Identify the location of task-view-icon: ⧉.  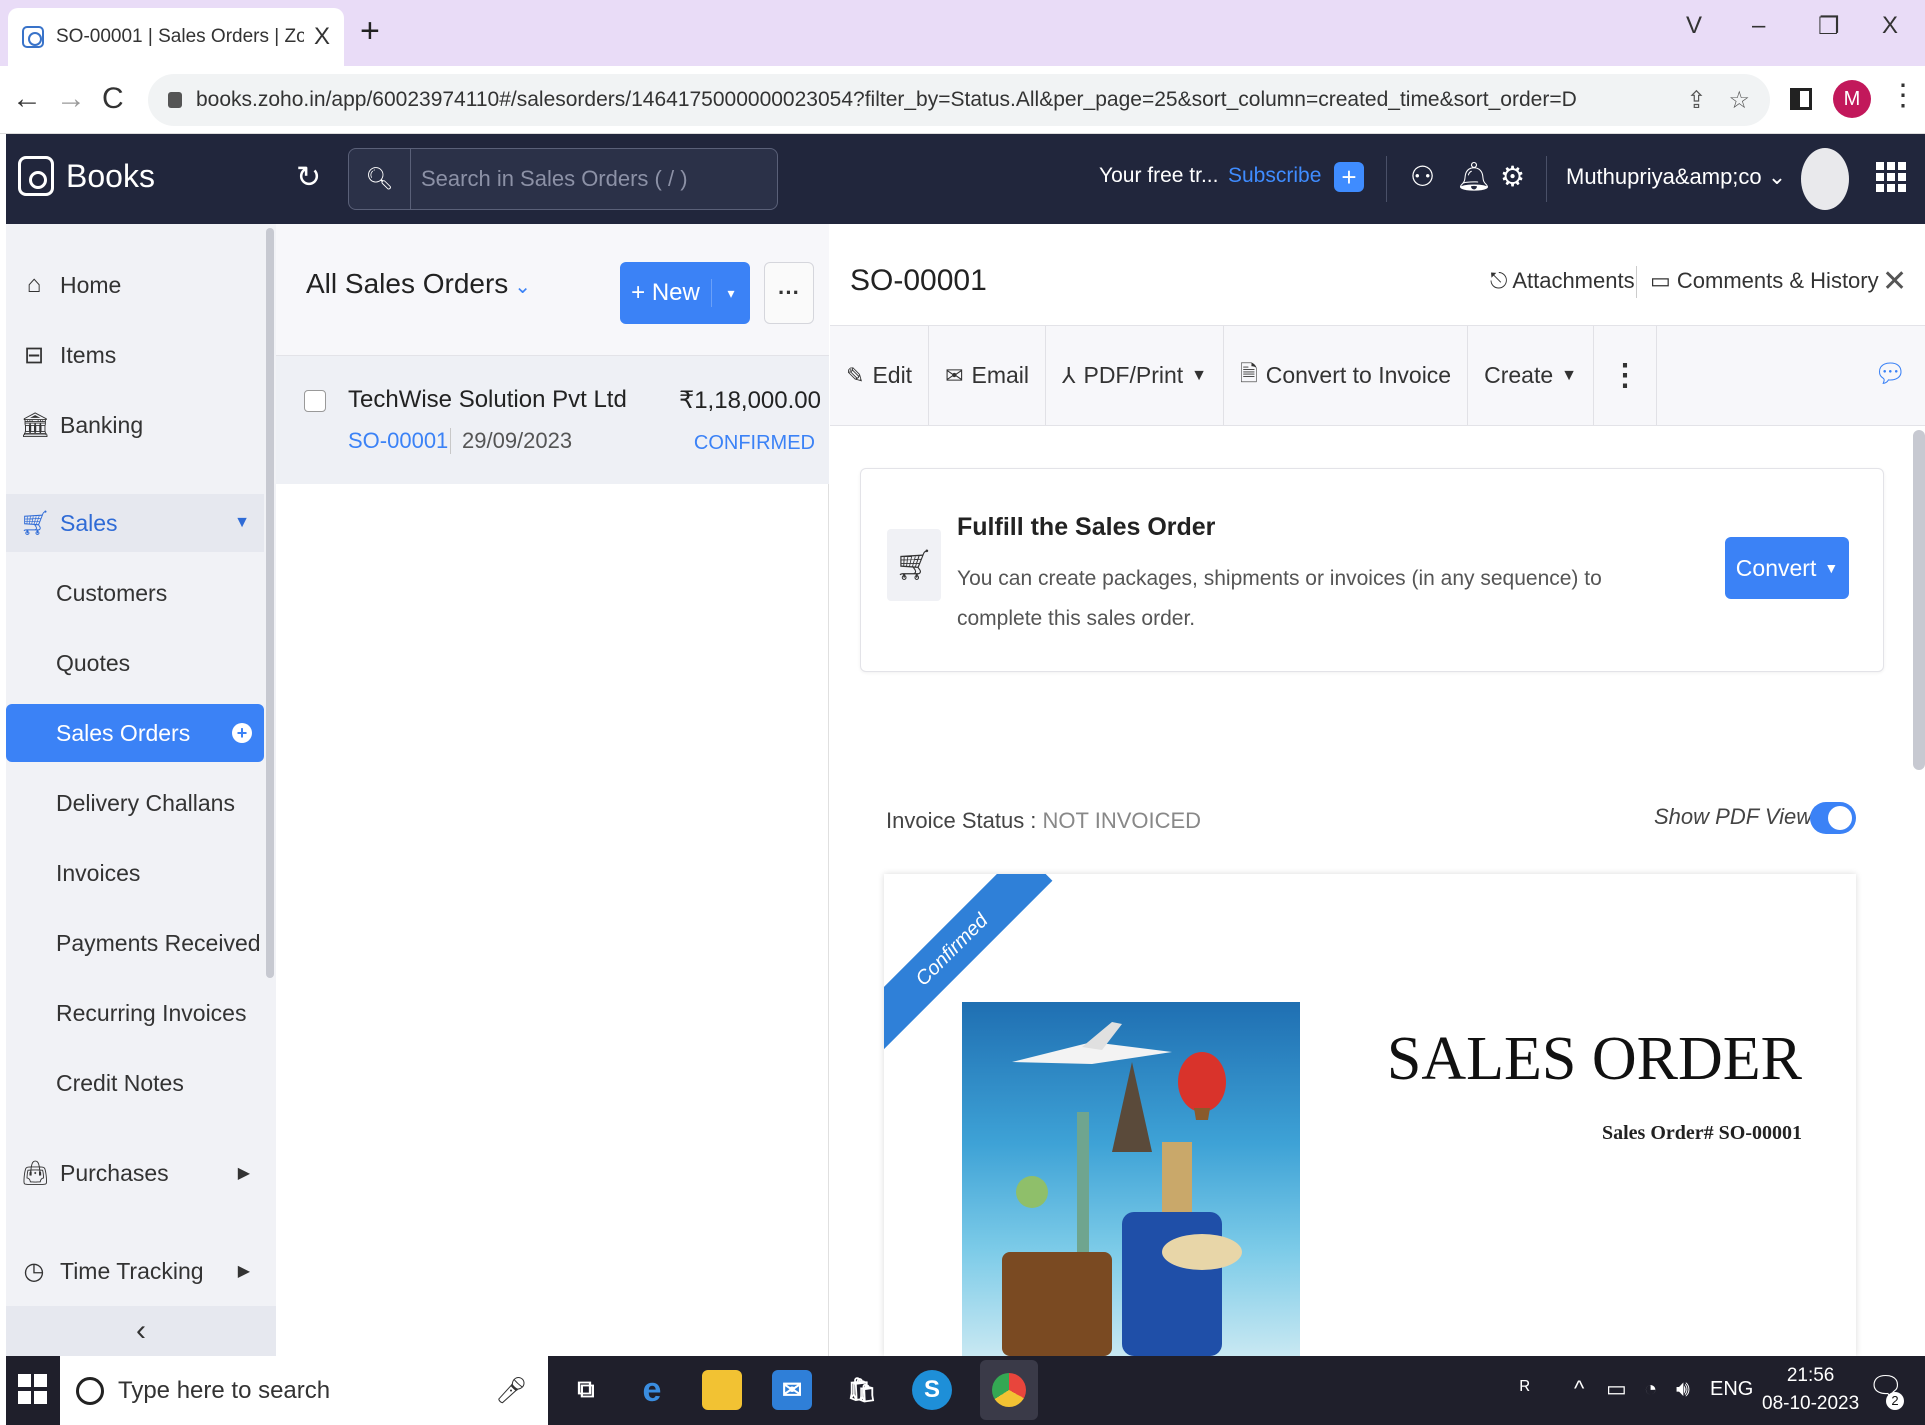
(586, 1390).